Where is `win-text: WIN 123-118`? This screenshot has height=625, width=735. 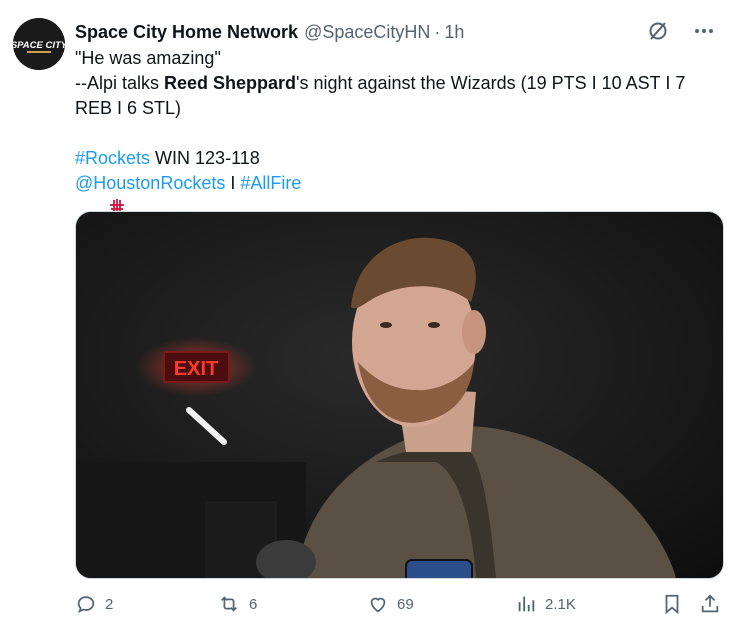 win-text: WIN 123-118 is located at coordinates (205, 158).